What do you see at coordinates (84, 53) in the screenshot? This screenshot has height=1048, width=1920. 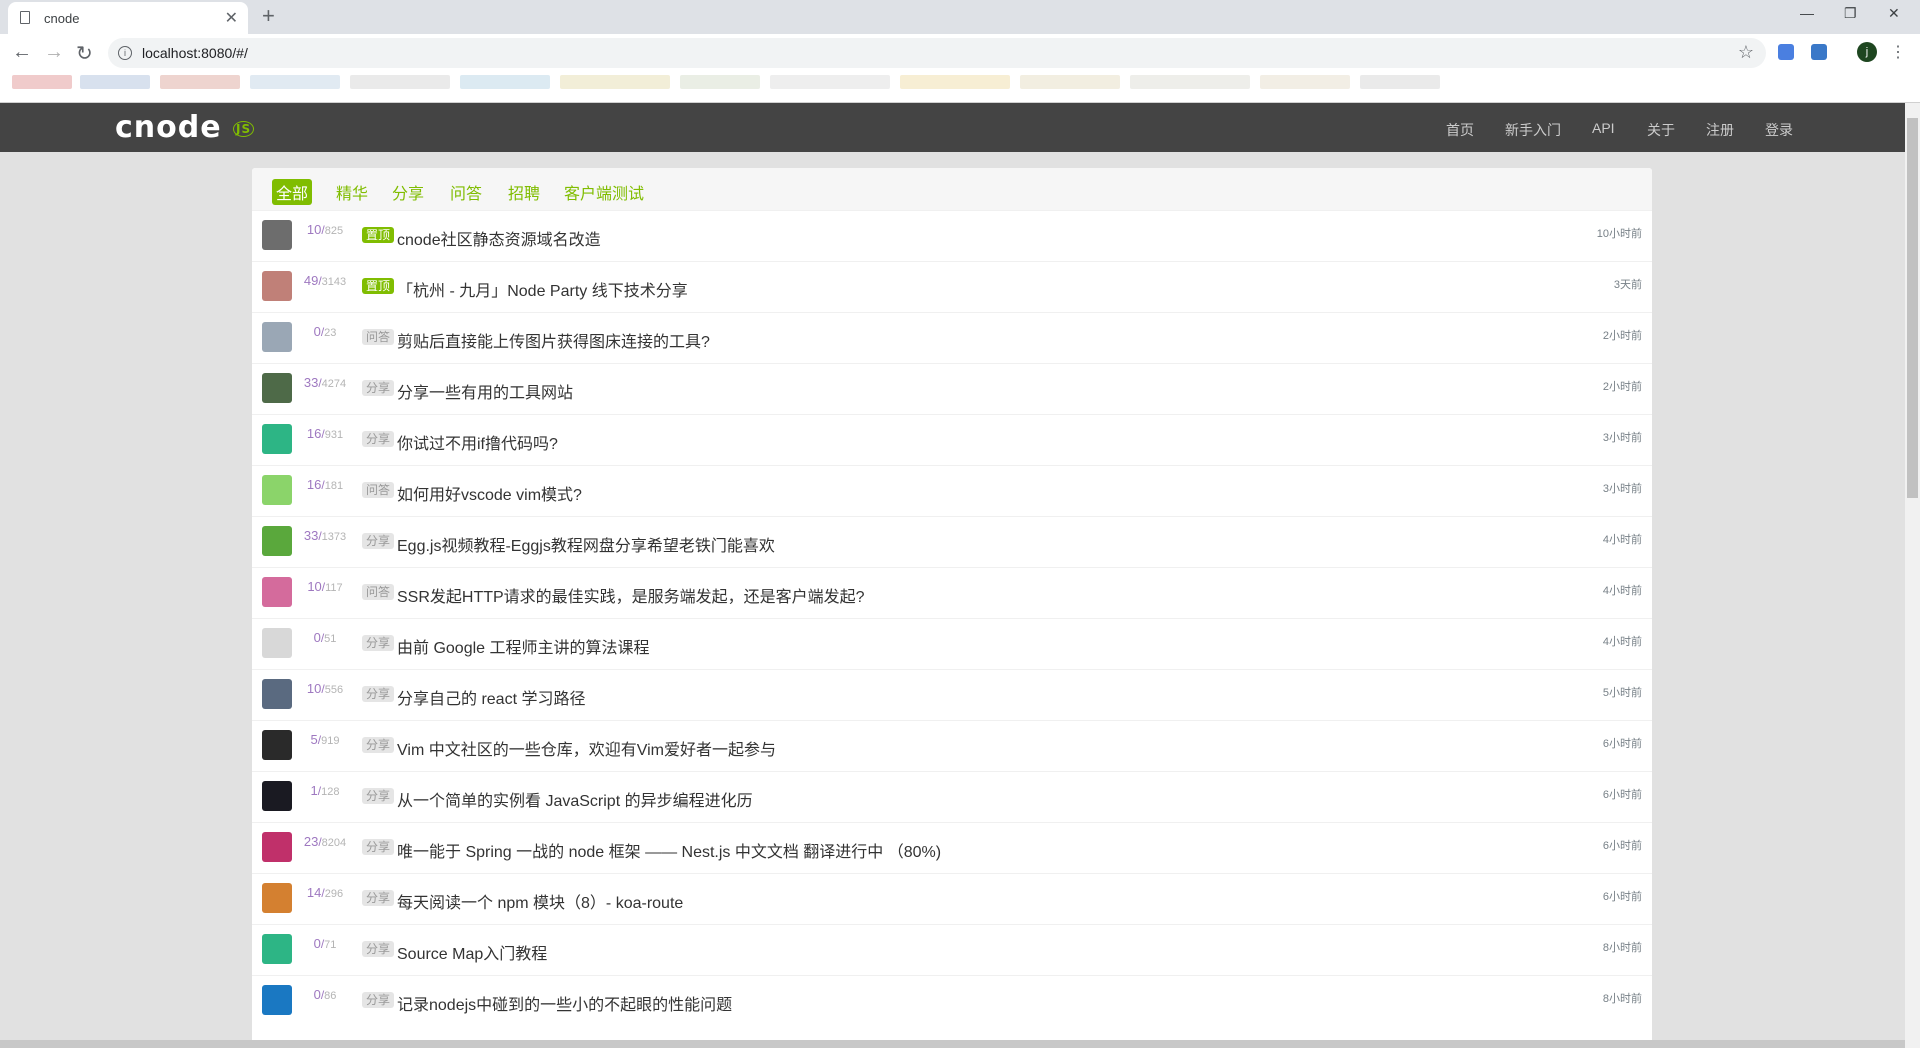 I see `reload-icon: ↻` at bounding box center [84, 53].